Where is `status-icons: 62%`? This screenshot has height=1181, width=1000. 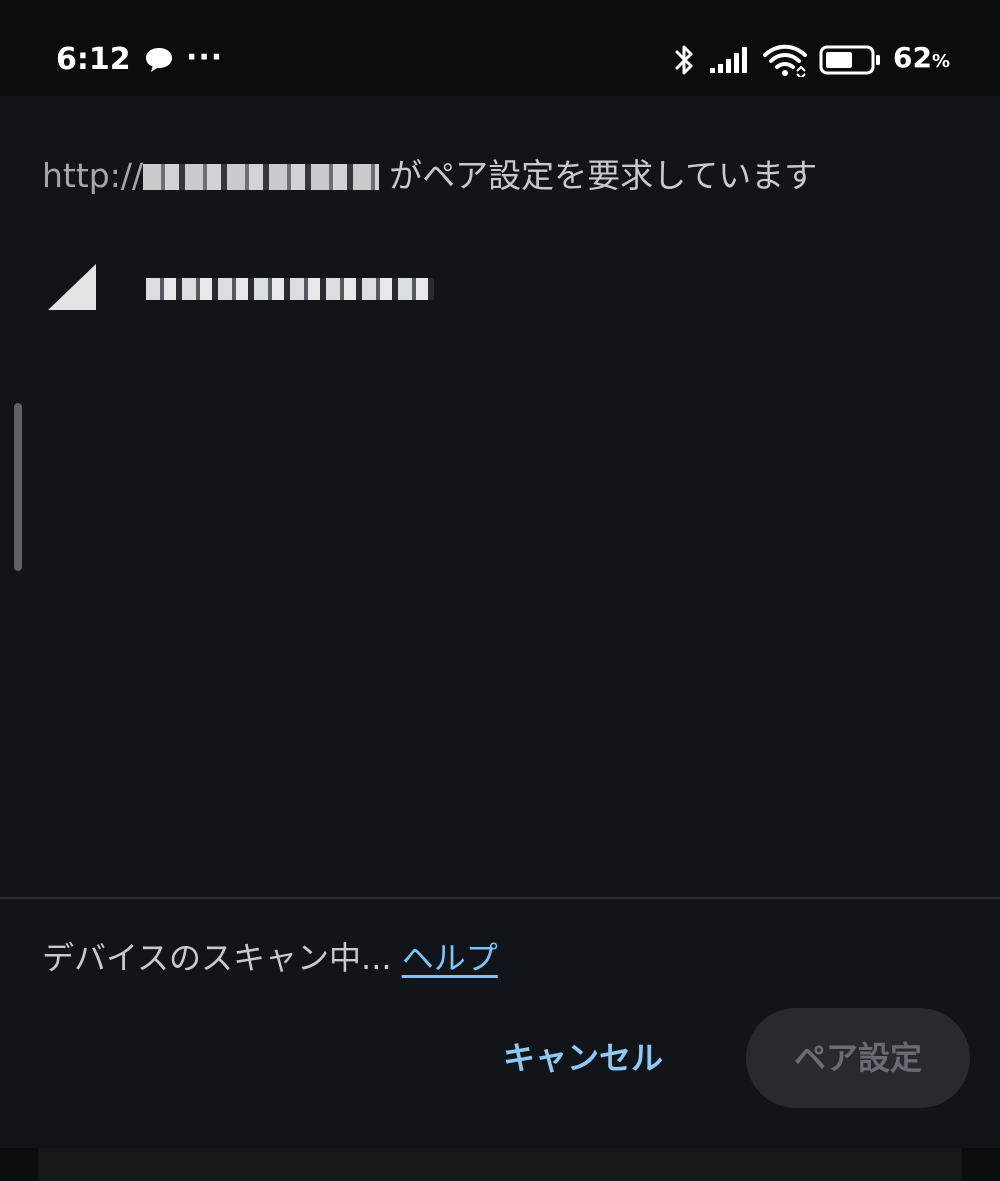 status-icons: 62% is located at coordinates (811, 59).